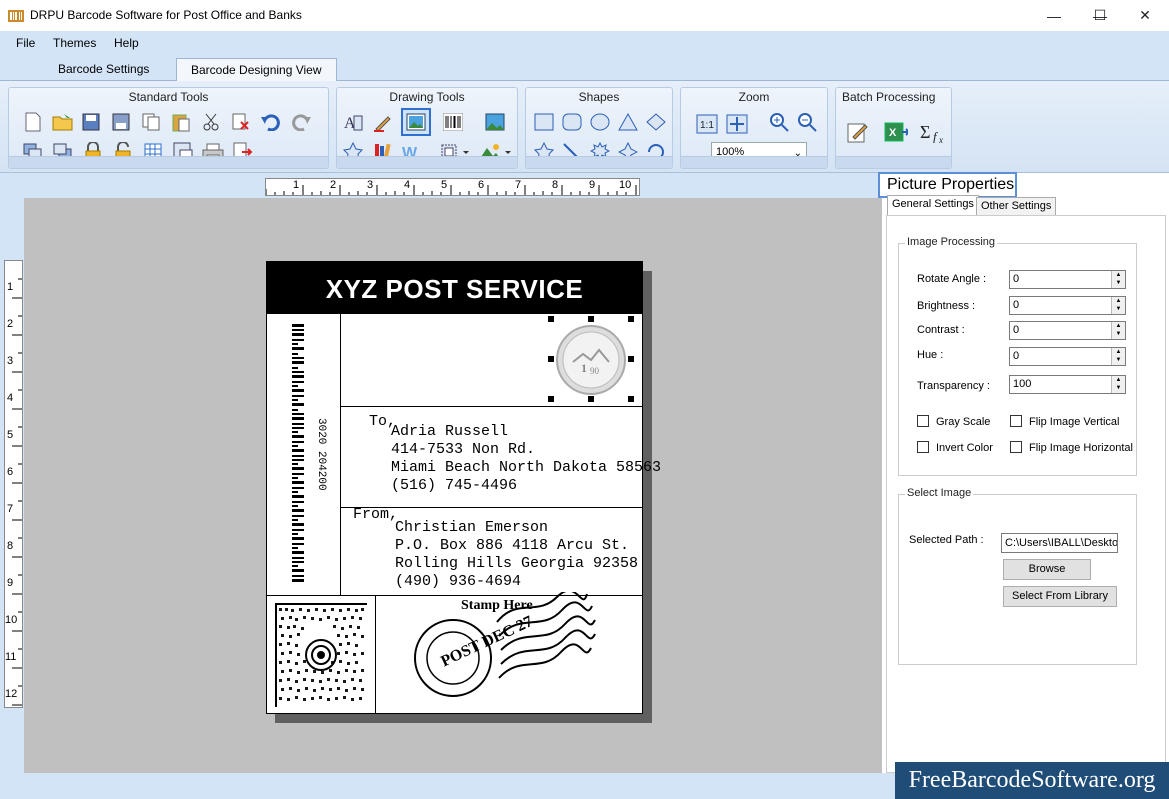 This screenshot has height=799, width=1169. Describe the element at coordinates (241, 122) in the screenshot. I see `delete-icon` at that location.